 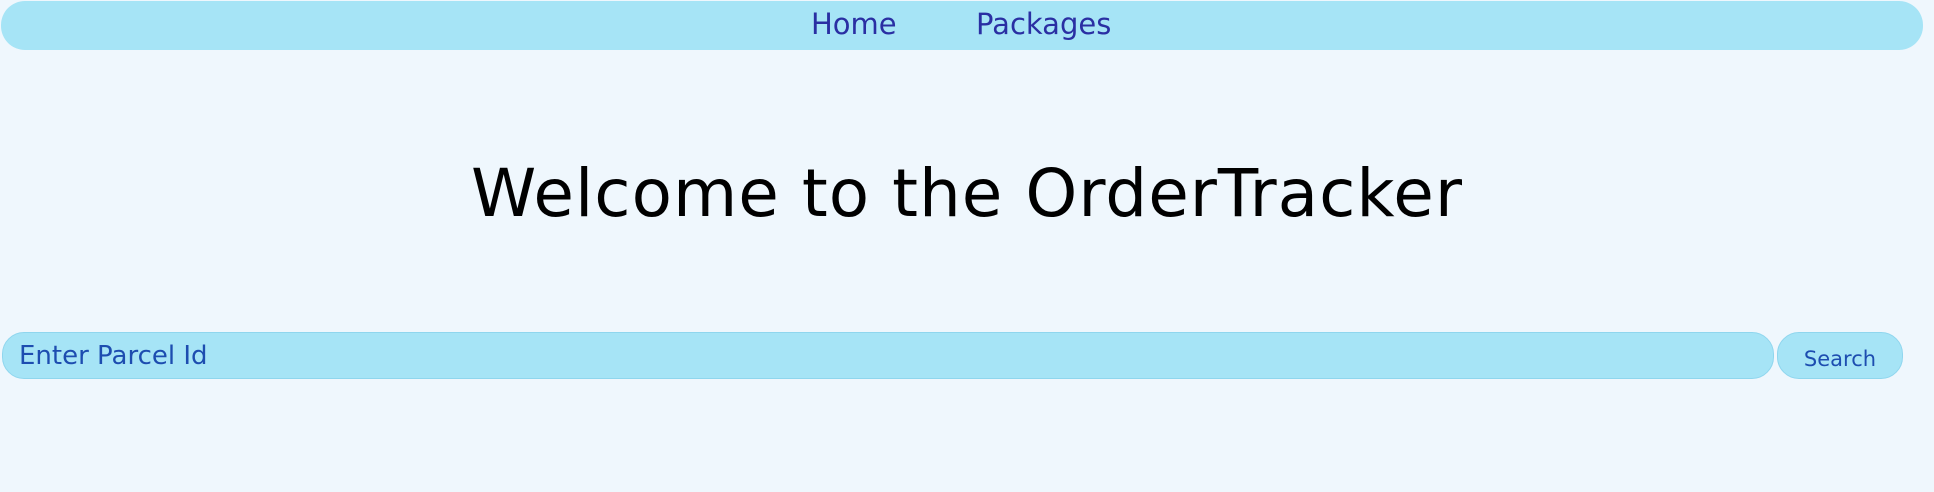 I want to click on nav-link-home: Home, so click(x=854, y=24).